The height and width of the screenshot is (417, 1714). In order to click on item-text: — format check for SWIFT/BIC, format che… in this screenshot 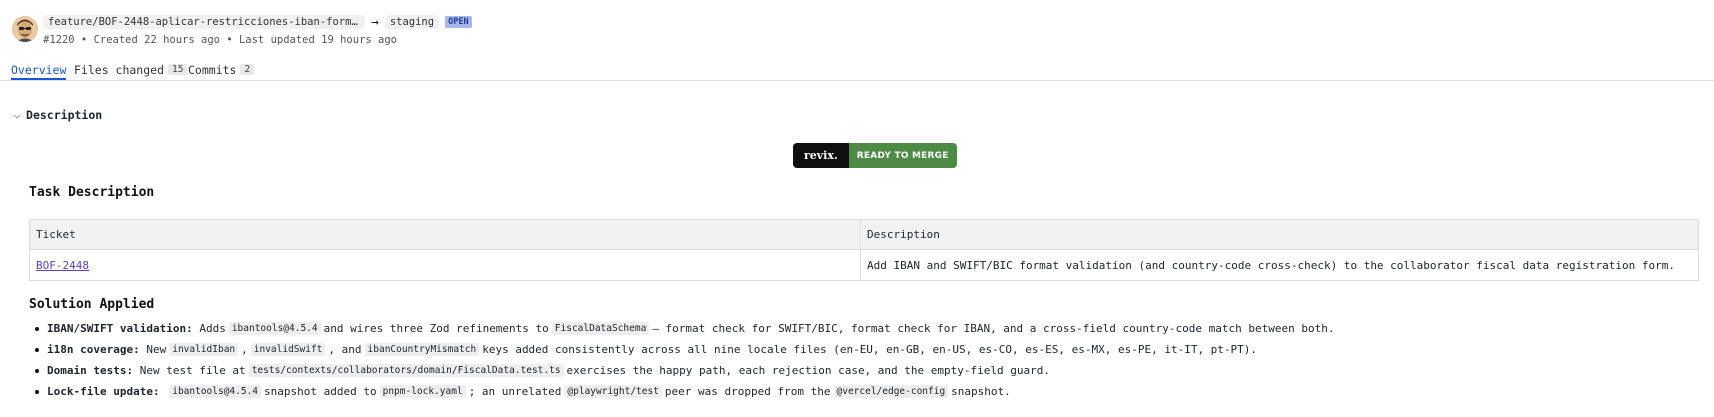, I will do `click(993, 328)`.